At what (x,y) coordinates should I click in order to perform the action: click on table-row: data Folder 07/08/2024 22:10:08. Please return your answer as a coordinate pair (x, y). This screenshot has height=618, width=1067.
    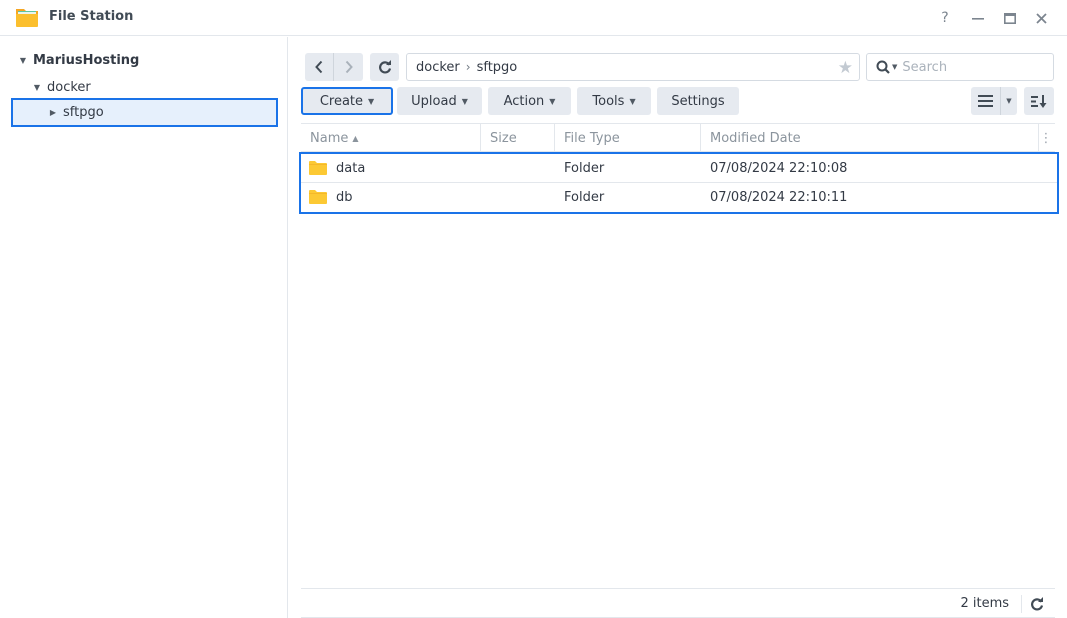
    Looking at the image, I should click on (679, 168).